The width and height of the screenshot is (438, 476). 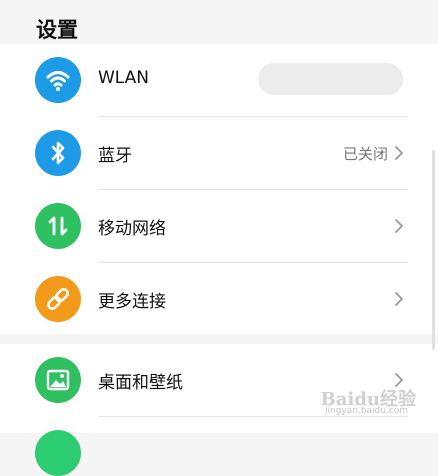 I want to click on settings-row-label: 蓝牙, so click(x=115, y=156).